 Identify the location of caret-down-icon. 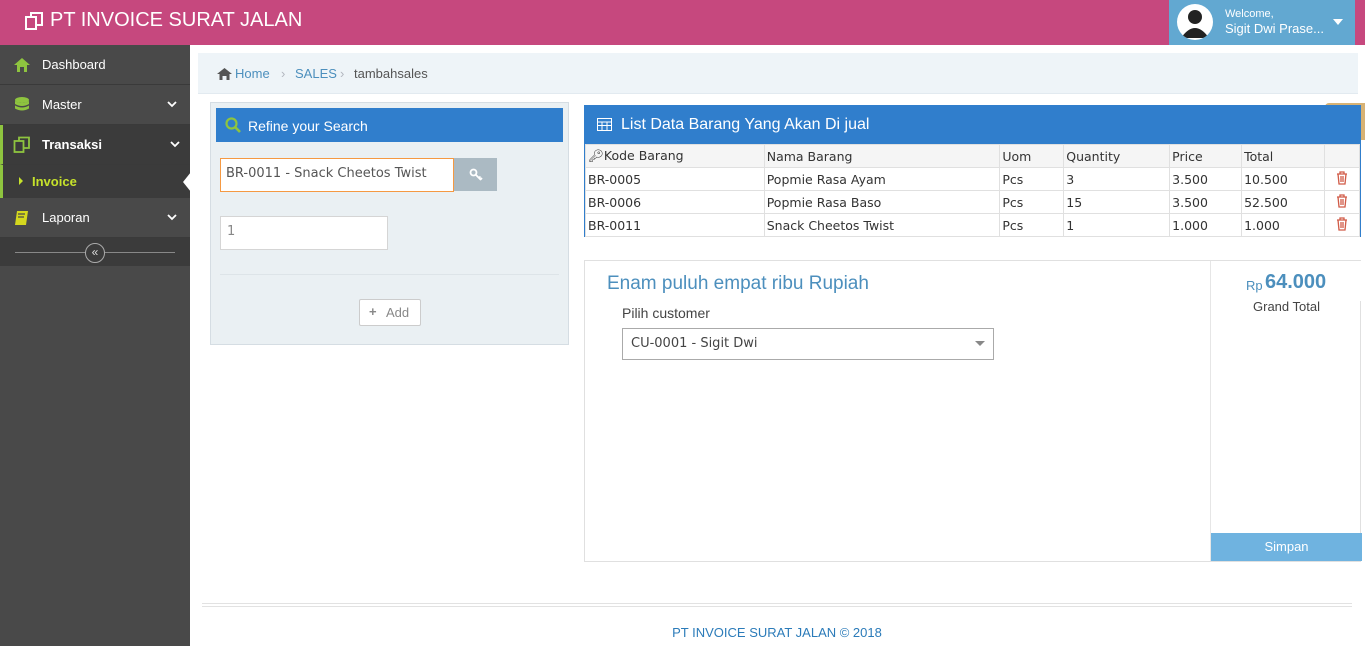
(1338, 22).